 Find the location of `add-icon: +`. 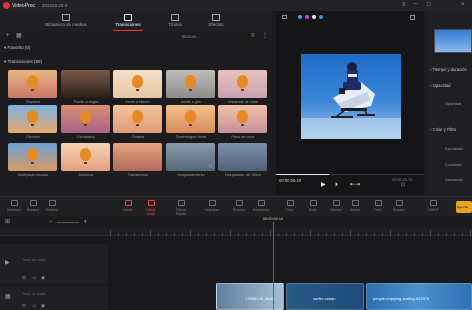

add-icon: + is located at coordinates (8, 36).